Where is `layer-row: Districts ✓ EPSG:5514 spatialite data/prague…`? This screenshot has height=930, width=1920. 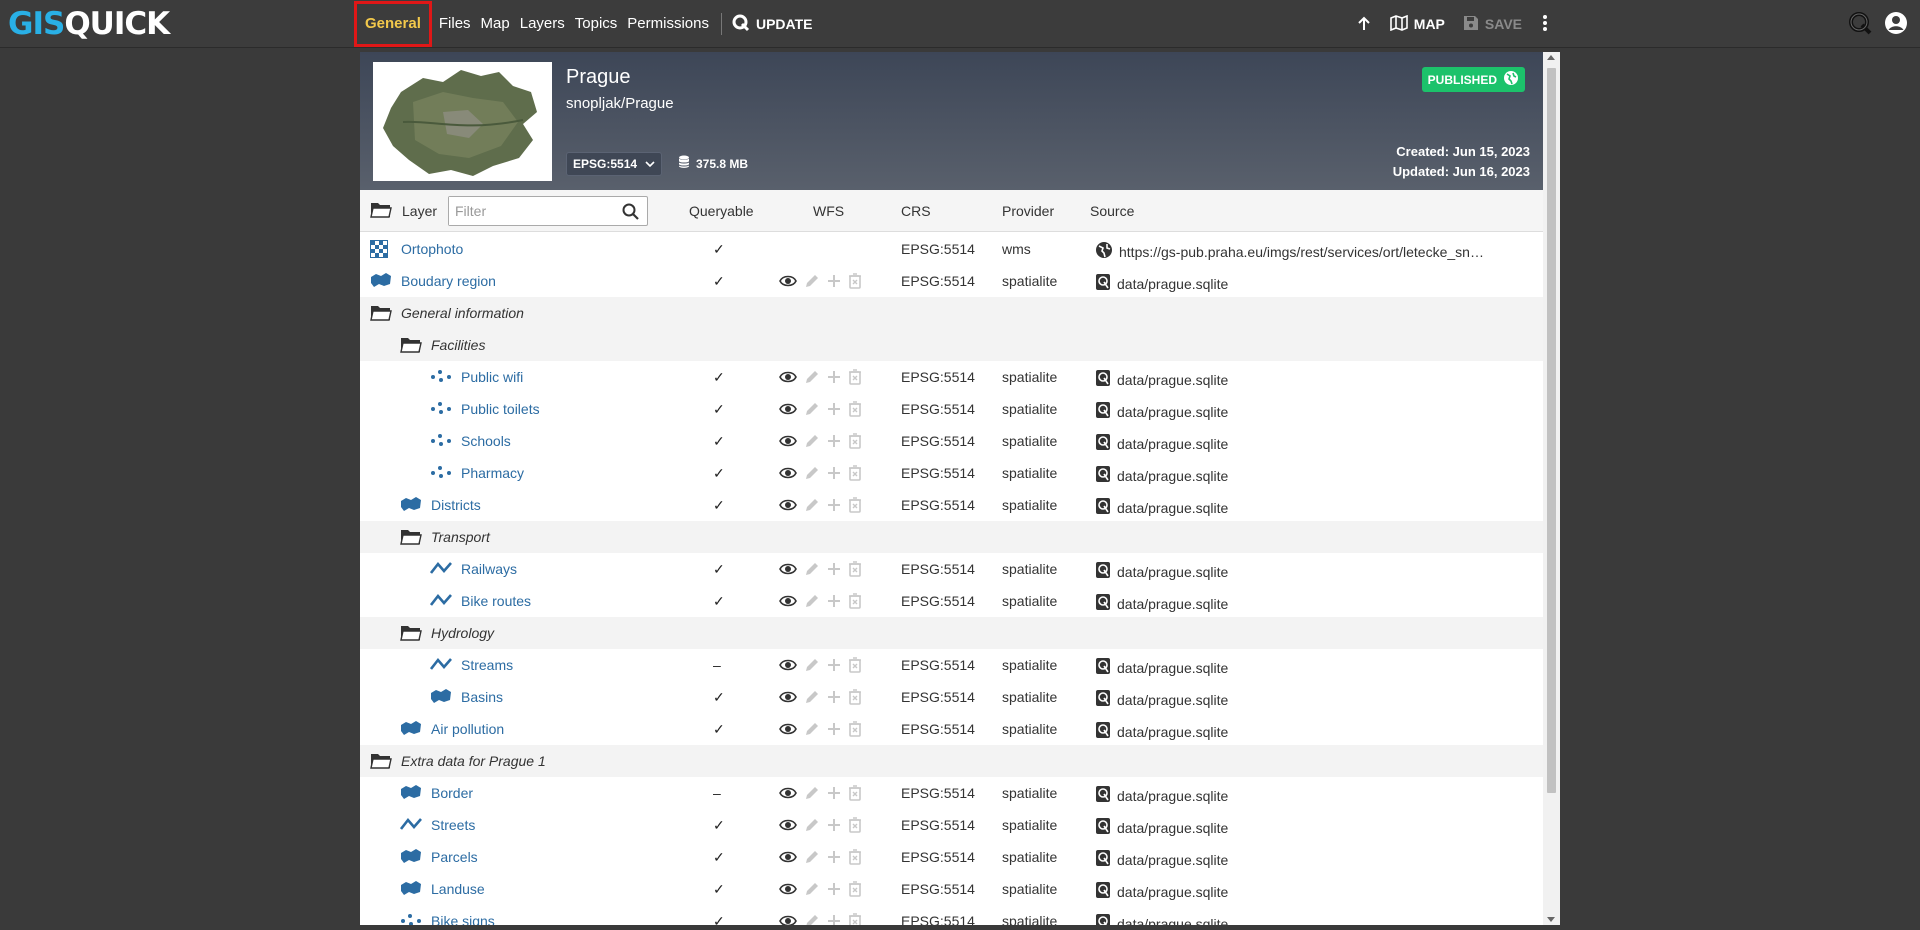 layer-row: Districts ✓ EPSG:5514 spatialite data/prague… is located at coordinates (951, 505).